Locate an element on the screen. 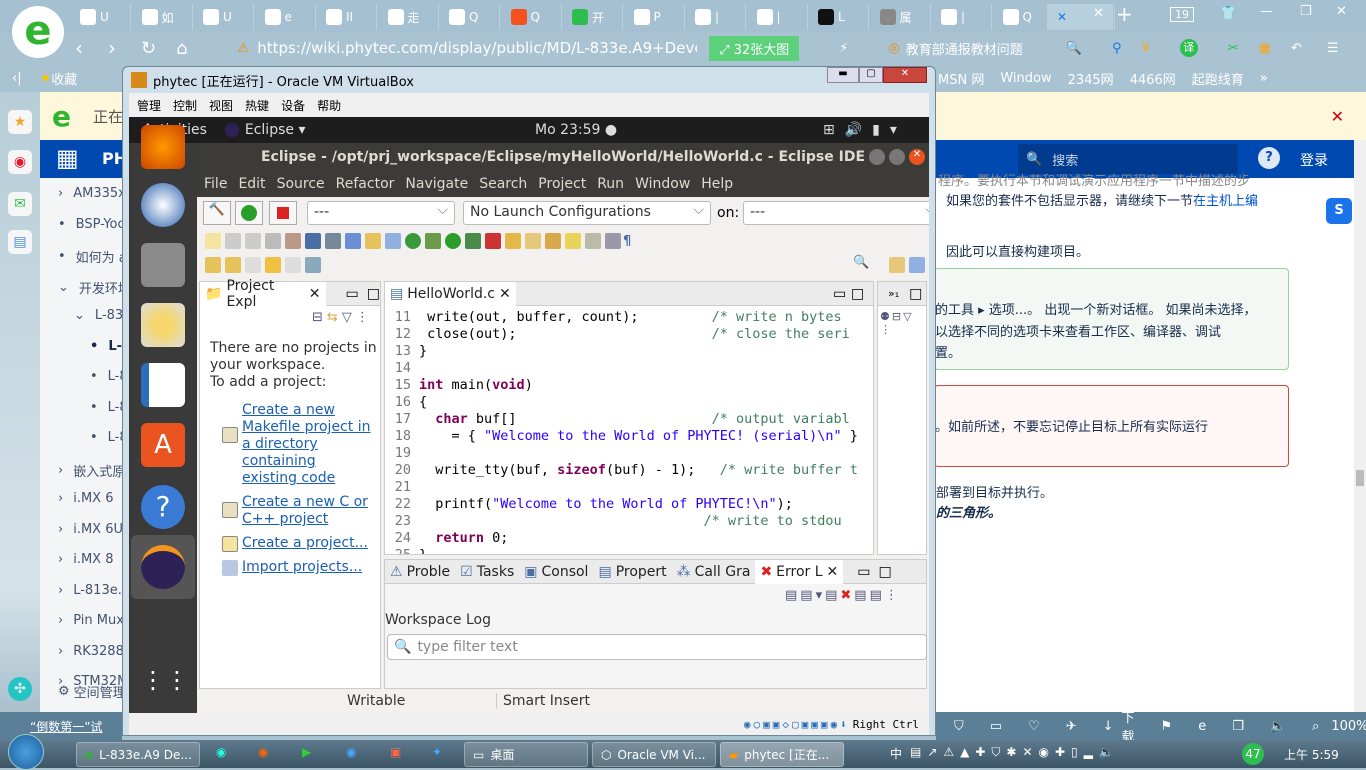 This screenshot has width=1366, height=770. save-all-icon is located at coordinates (253, 241).